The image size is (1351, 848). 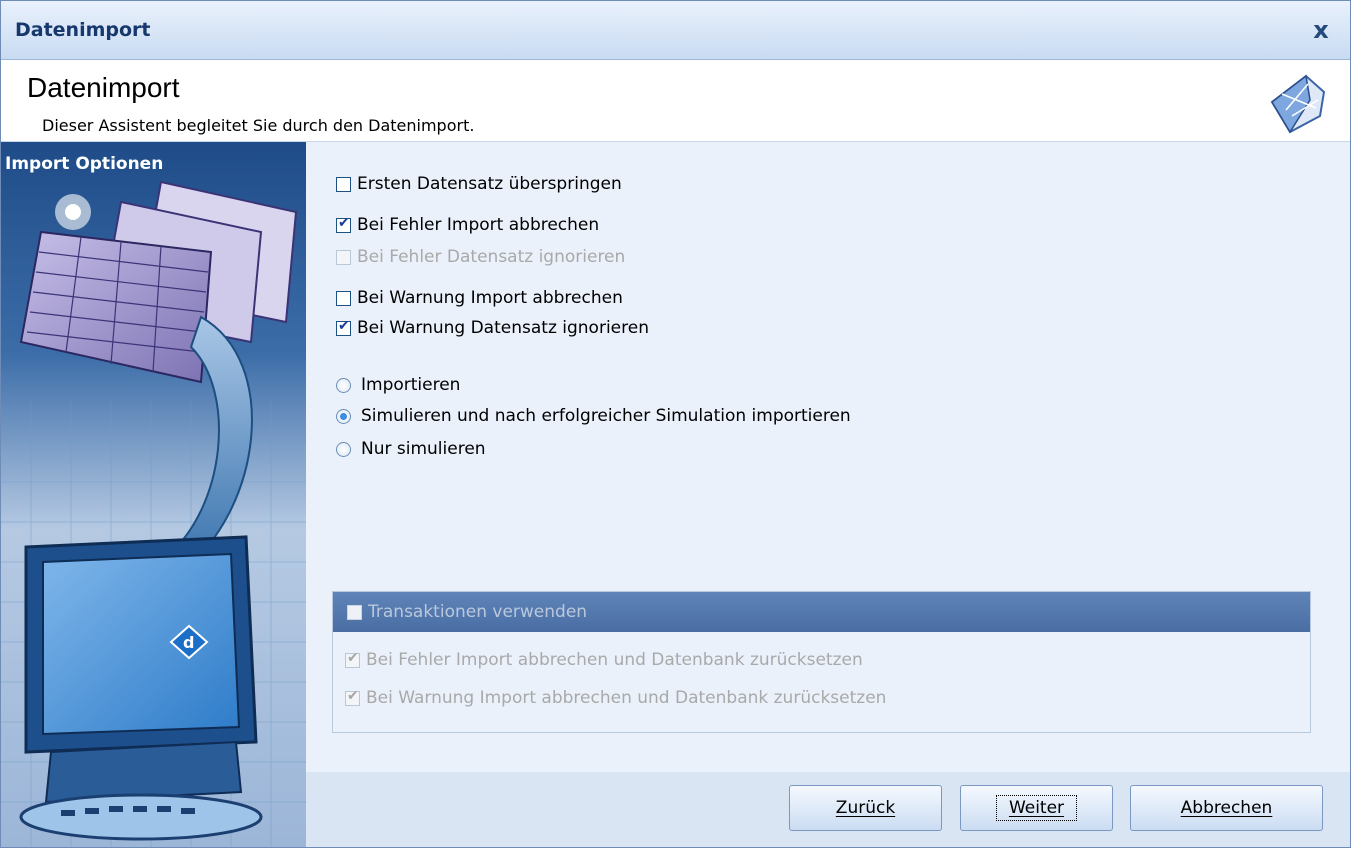 I want to click on use-transactions-checkbox, so click(x=354, y=612).